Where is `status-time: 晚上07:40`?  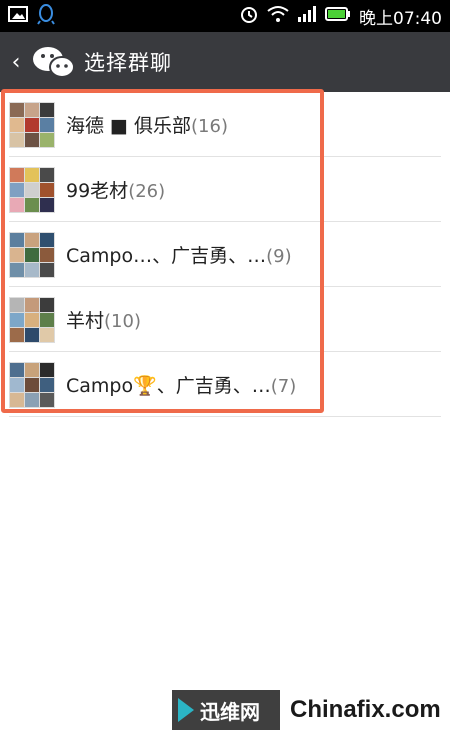 status-time: 晚上07:40 is located at coordinates (400, 18).